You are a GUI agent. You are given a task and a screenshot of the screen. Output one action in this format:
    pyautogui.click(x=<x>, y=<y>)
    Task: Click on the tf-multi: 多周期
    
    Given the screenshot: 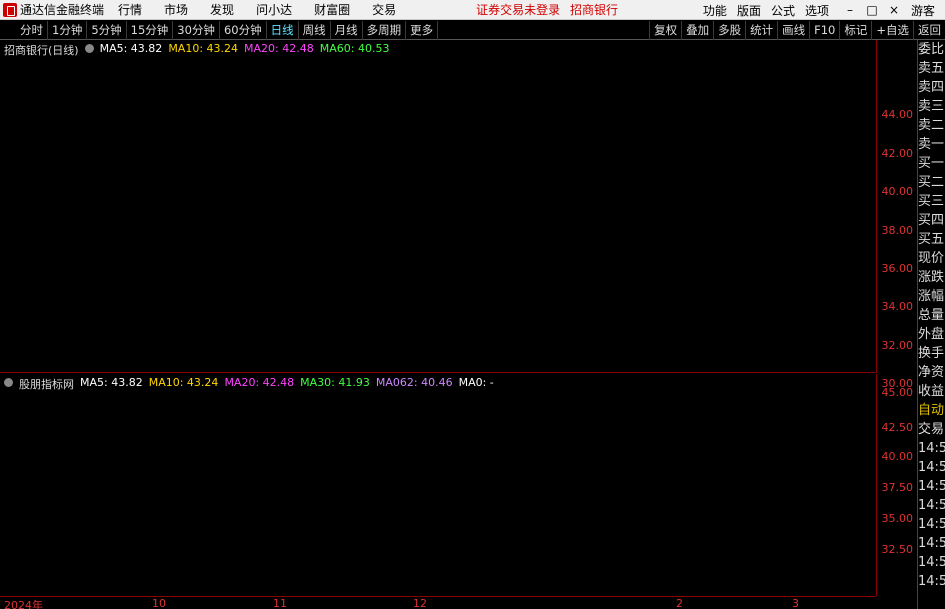 What is the action you would take?
    pyautogui.click(x=385, y=30)
    